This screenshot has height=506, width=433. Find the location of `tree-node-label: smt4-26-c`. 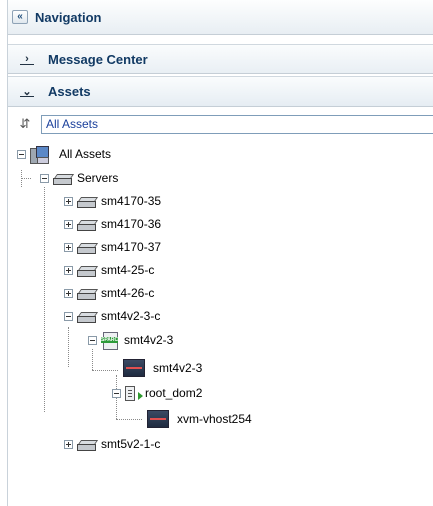

tree-node-label: smt4-26-c is located at coordinates (128, 293).